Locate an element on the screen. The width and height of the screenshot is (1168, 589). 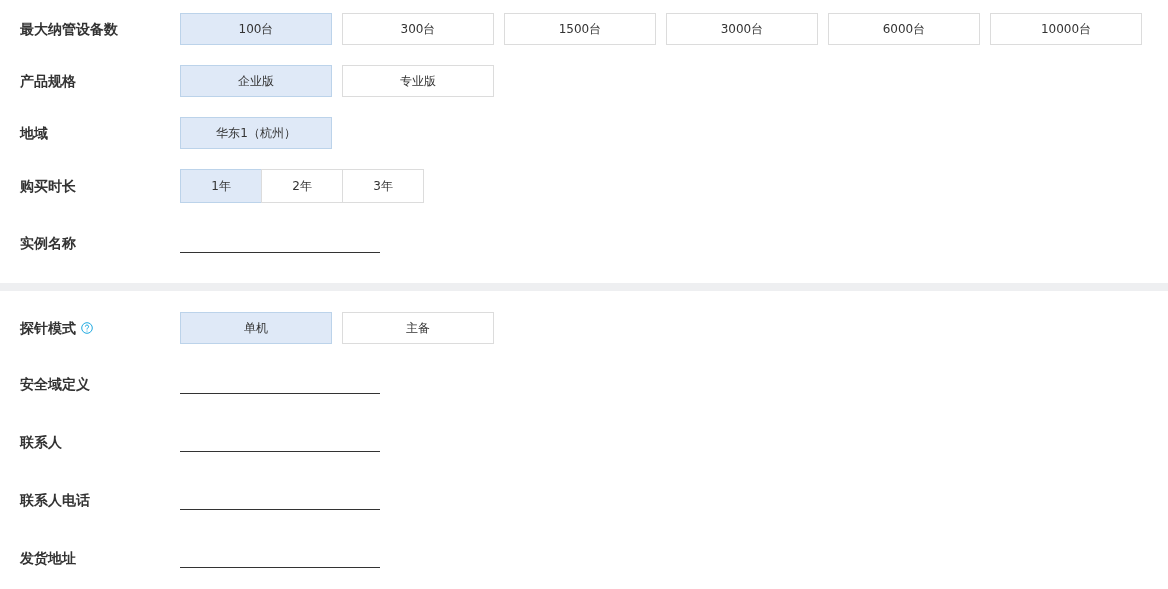
field-label: 联系人电话 is located at coordinates (55, 500).